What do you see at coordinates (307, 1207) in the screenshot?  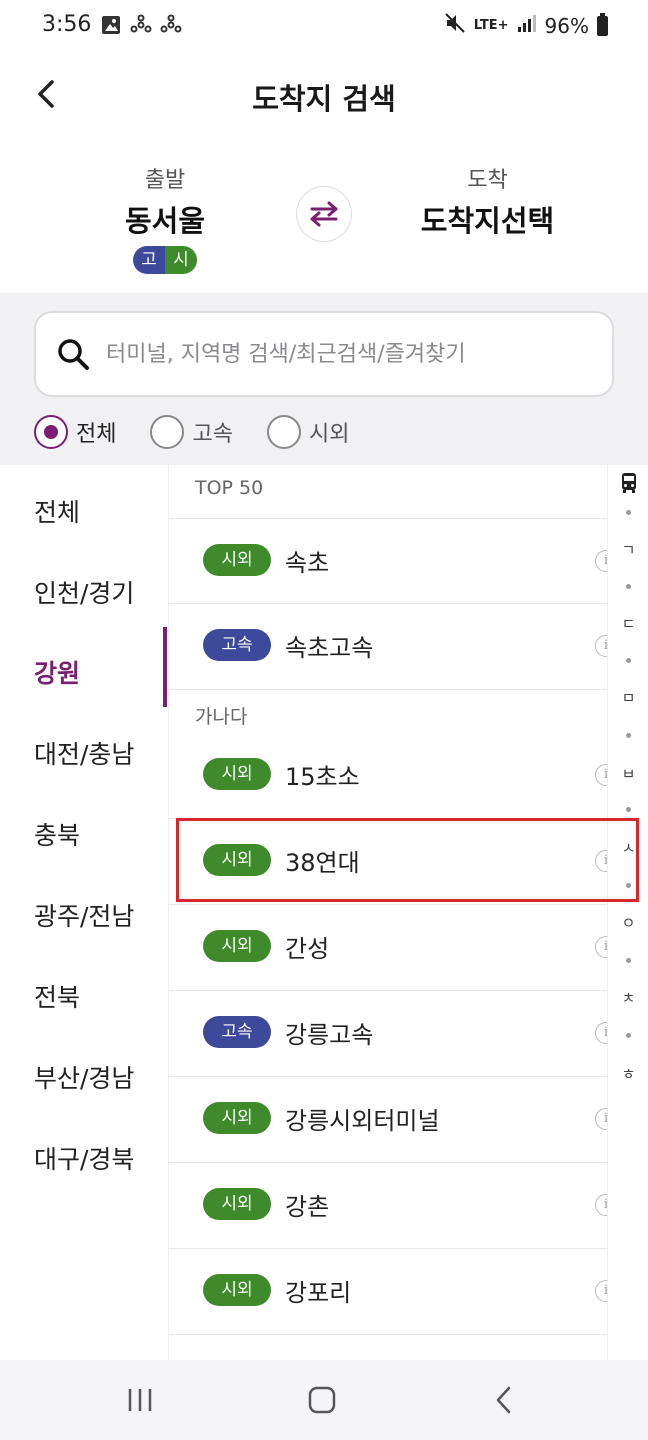 I see `terminal-name: 강촌` at bounding box center [307, 1207].